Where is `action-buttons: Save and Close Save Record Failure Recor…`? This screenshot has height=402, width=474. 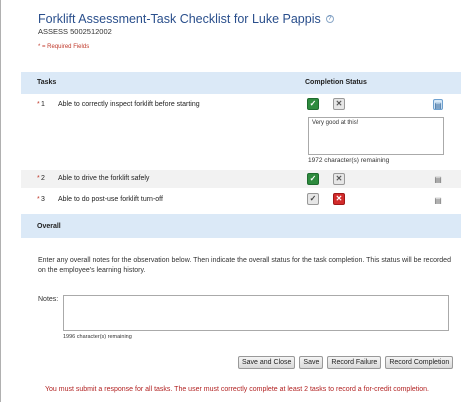
action-buttons: Save and Close Save Record Failure Recor… is located at coordinates (346, 362).